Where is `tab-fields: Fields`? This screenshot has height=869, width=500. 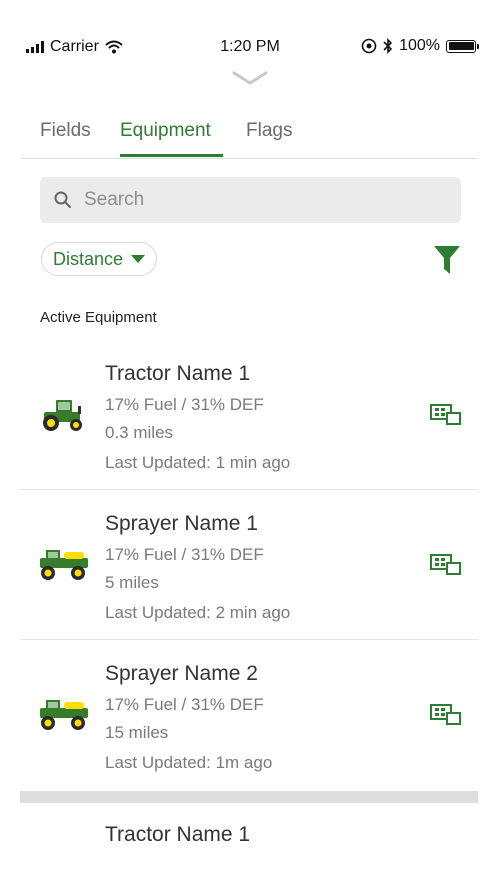
tab-fields: Fields is located at coordinates (65, 131).